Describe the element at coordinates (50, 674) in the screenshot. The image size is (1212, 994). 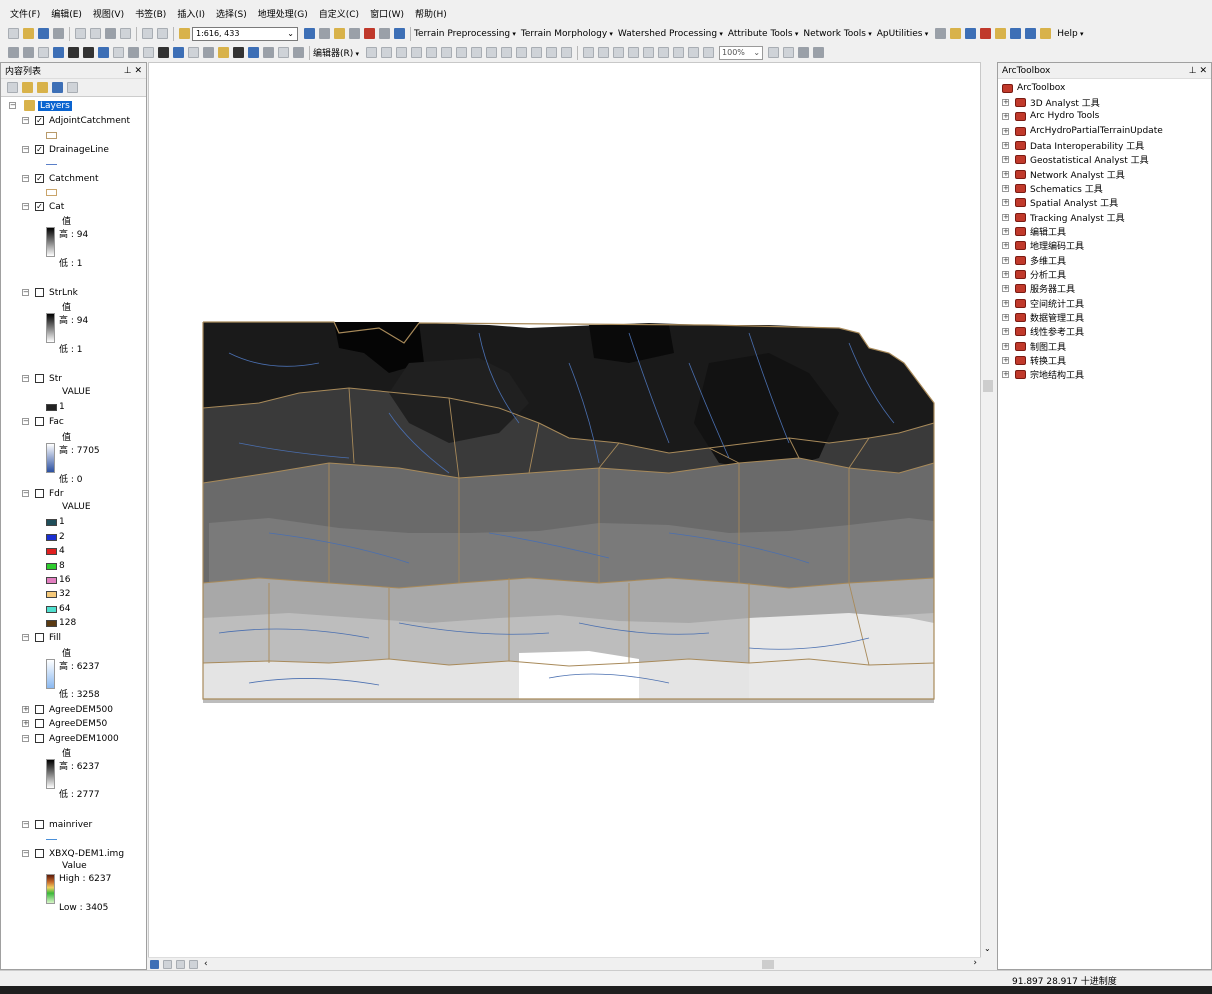
I see `fill-gradient-ramp` at that location.